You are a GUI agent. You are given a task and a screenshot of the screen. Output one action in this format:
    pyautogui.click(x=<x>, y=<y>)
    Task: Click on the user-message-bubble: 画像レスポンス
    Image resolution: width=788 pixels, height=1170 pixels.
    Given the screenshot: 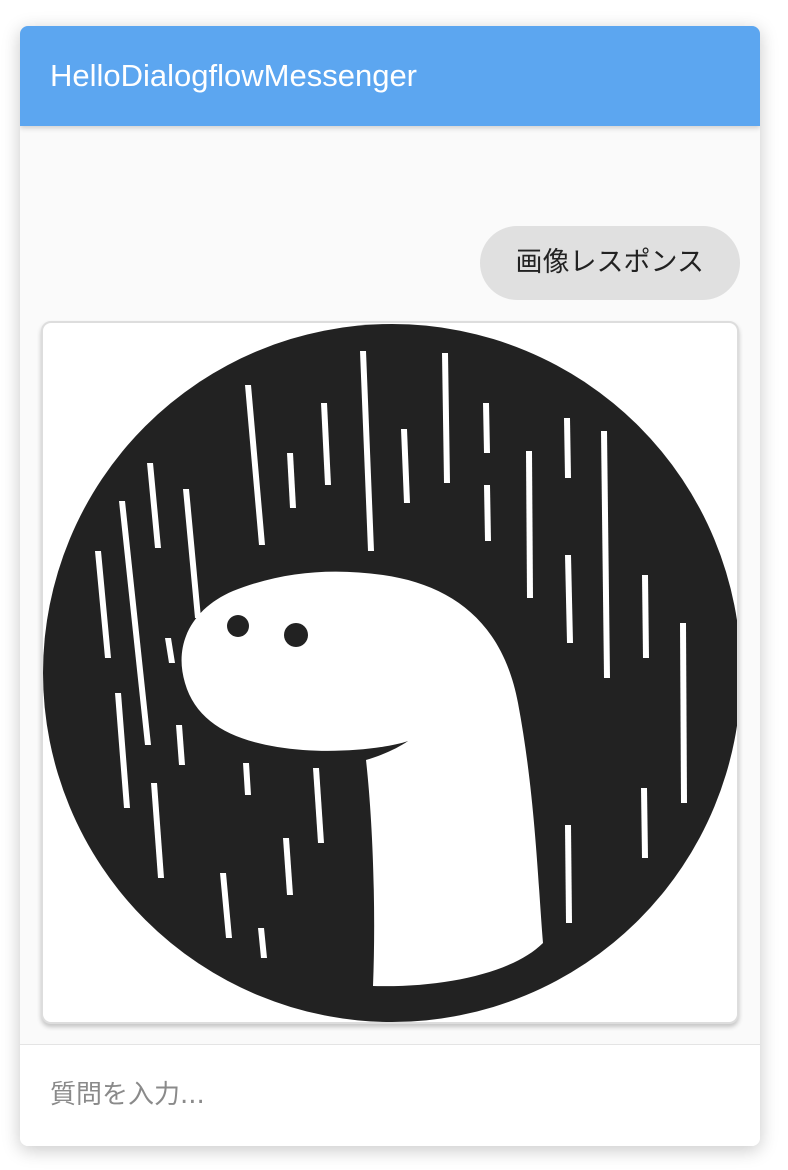 What is the action you would take?
    pyautogui.click(x=609, y=263)
    